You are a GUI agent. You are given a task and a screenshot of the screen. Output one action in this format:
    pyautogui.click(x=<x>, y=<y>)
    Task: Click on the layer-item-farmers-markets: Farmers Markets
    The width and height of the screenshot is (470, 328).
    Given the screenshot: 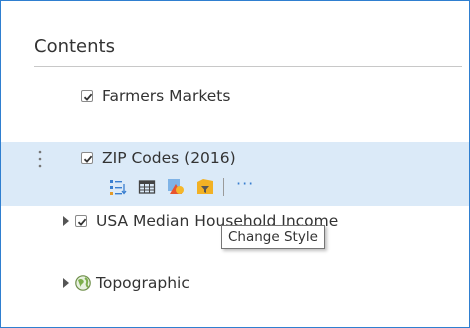 What is the action you would take?
    pyautogui.click(x=155, y=96)
    